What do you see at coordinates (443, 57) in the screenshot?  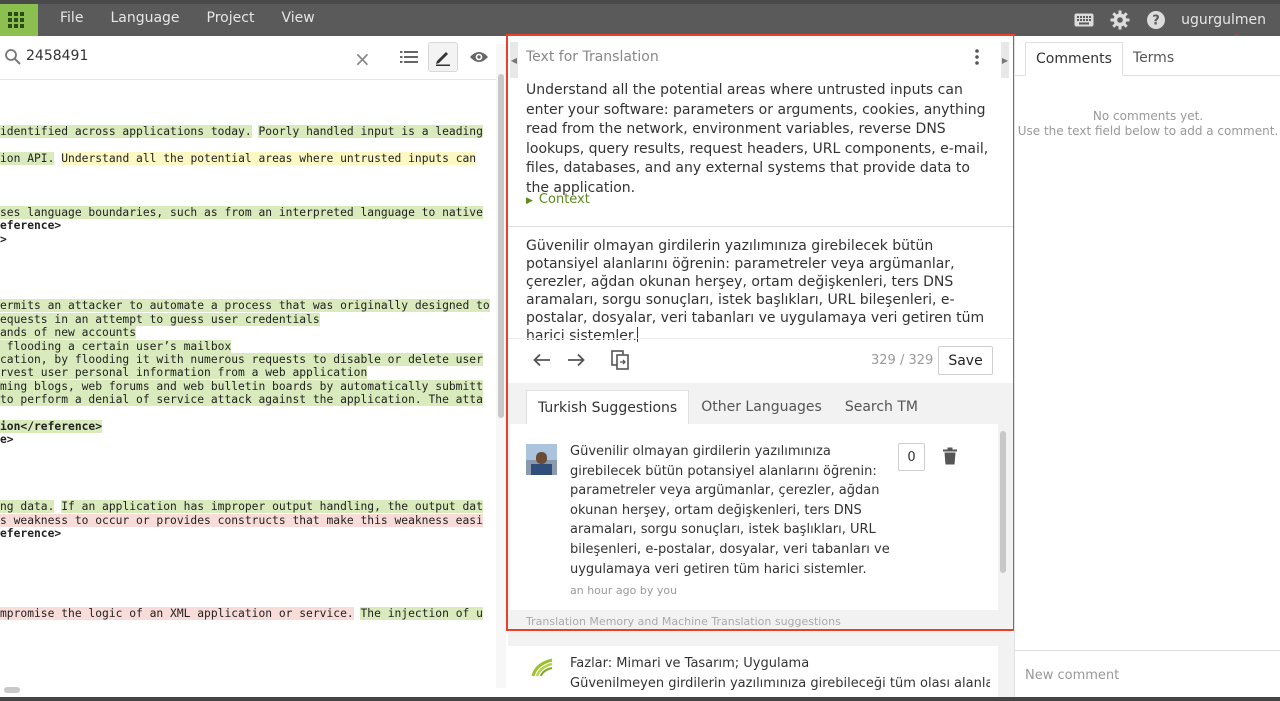 I see `edit-mode-icon` at bounding box center [443, 57].